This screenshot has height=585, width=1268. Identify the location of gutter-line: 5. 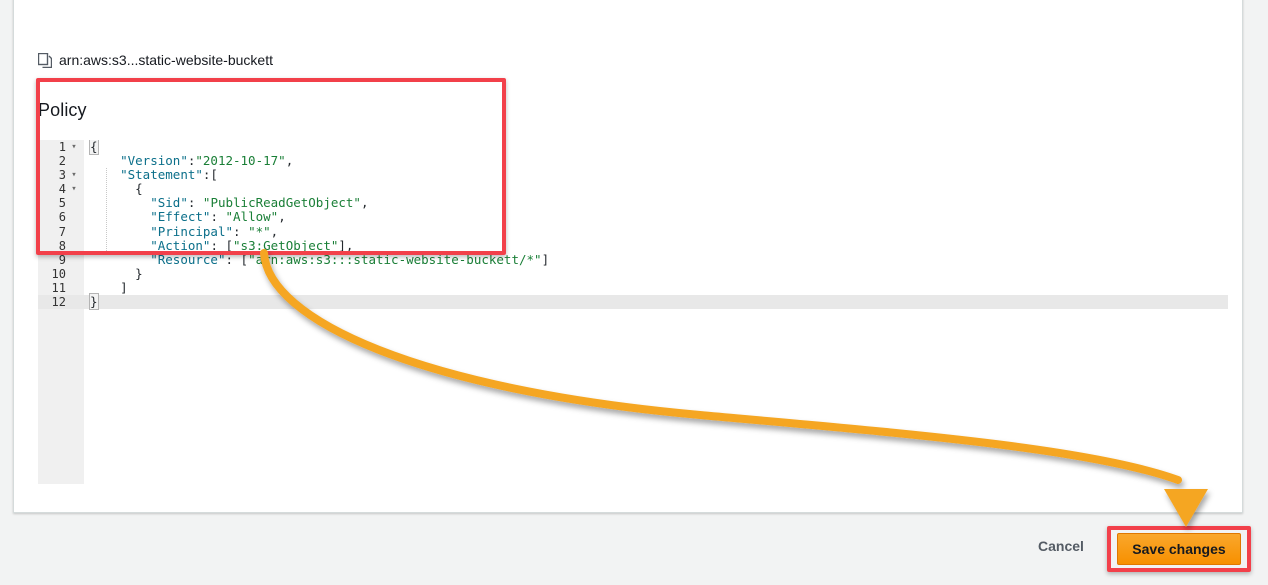
(61, 203).